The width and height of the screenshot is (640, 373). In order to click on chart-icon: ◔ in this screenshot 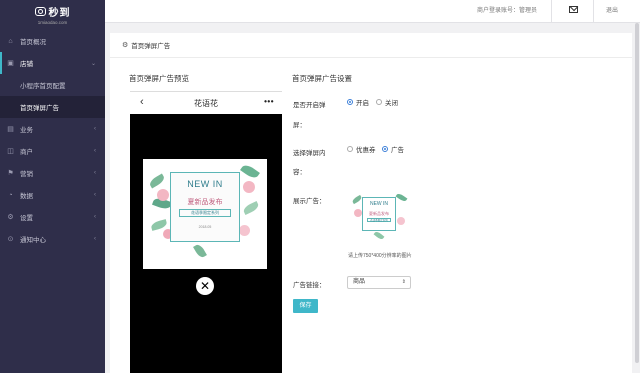, I will do `click(10, 195)`.